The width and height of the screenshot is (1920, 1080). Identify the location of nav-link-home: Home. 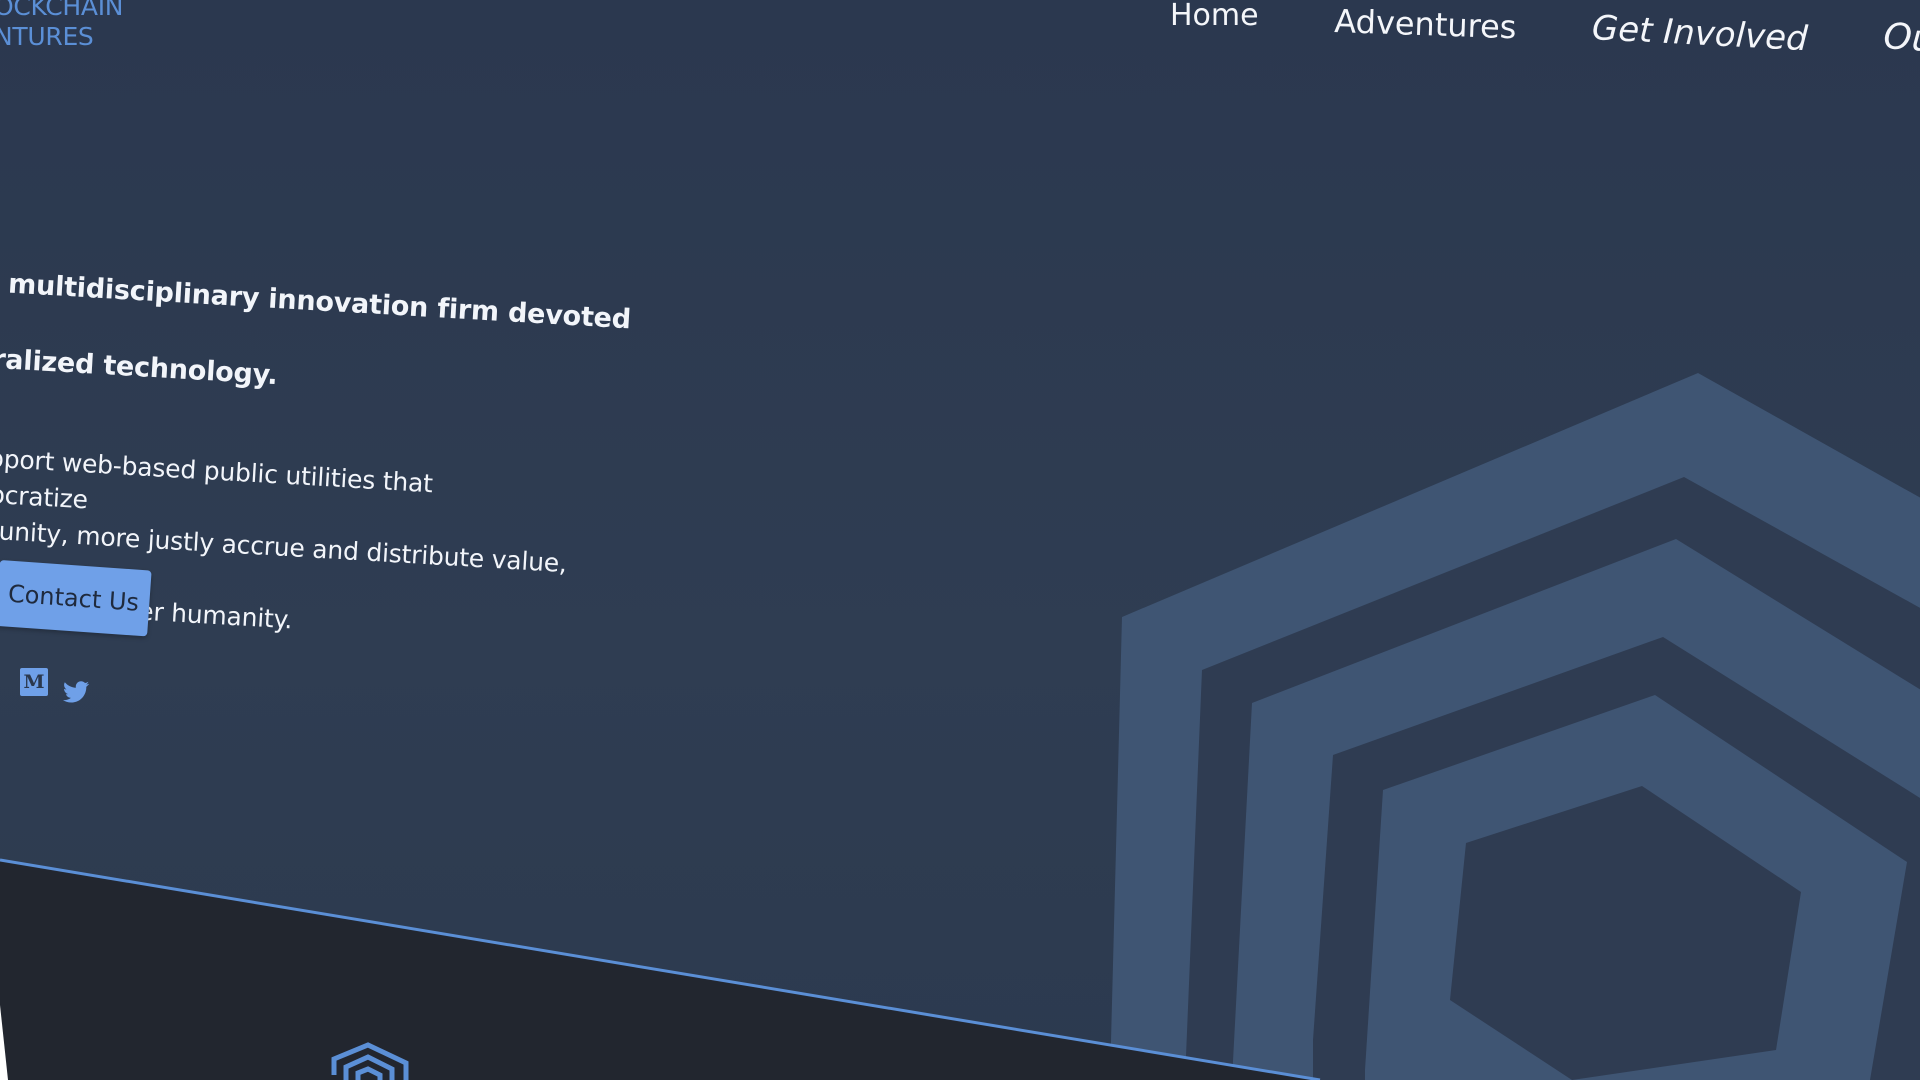
(1214, 16).